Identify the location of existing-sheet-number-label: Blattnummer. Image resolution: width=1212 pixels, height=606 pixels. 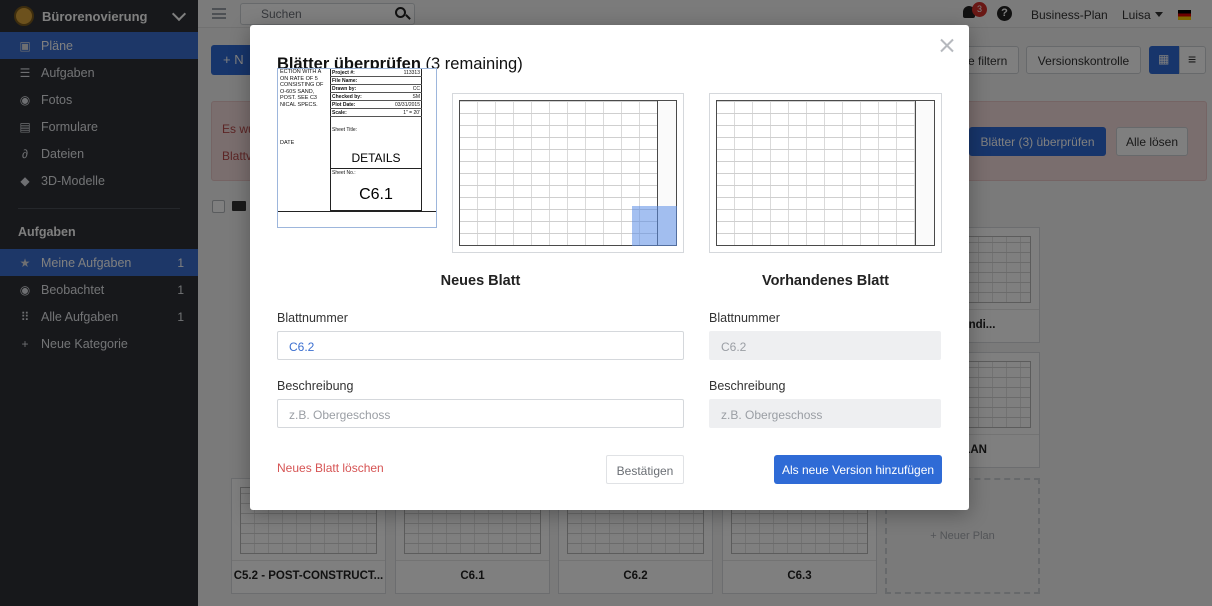
(744, 318).